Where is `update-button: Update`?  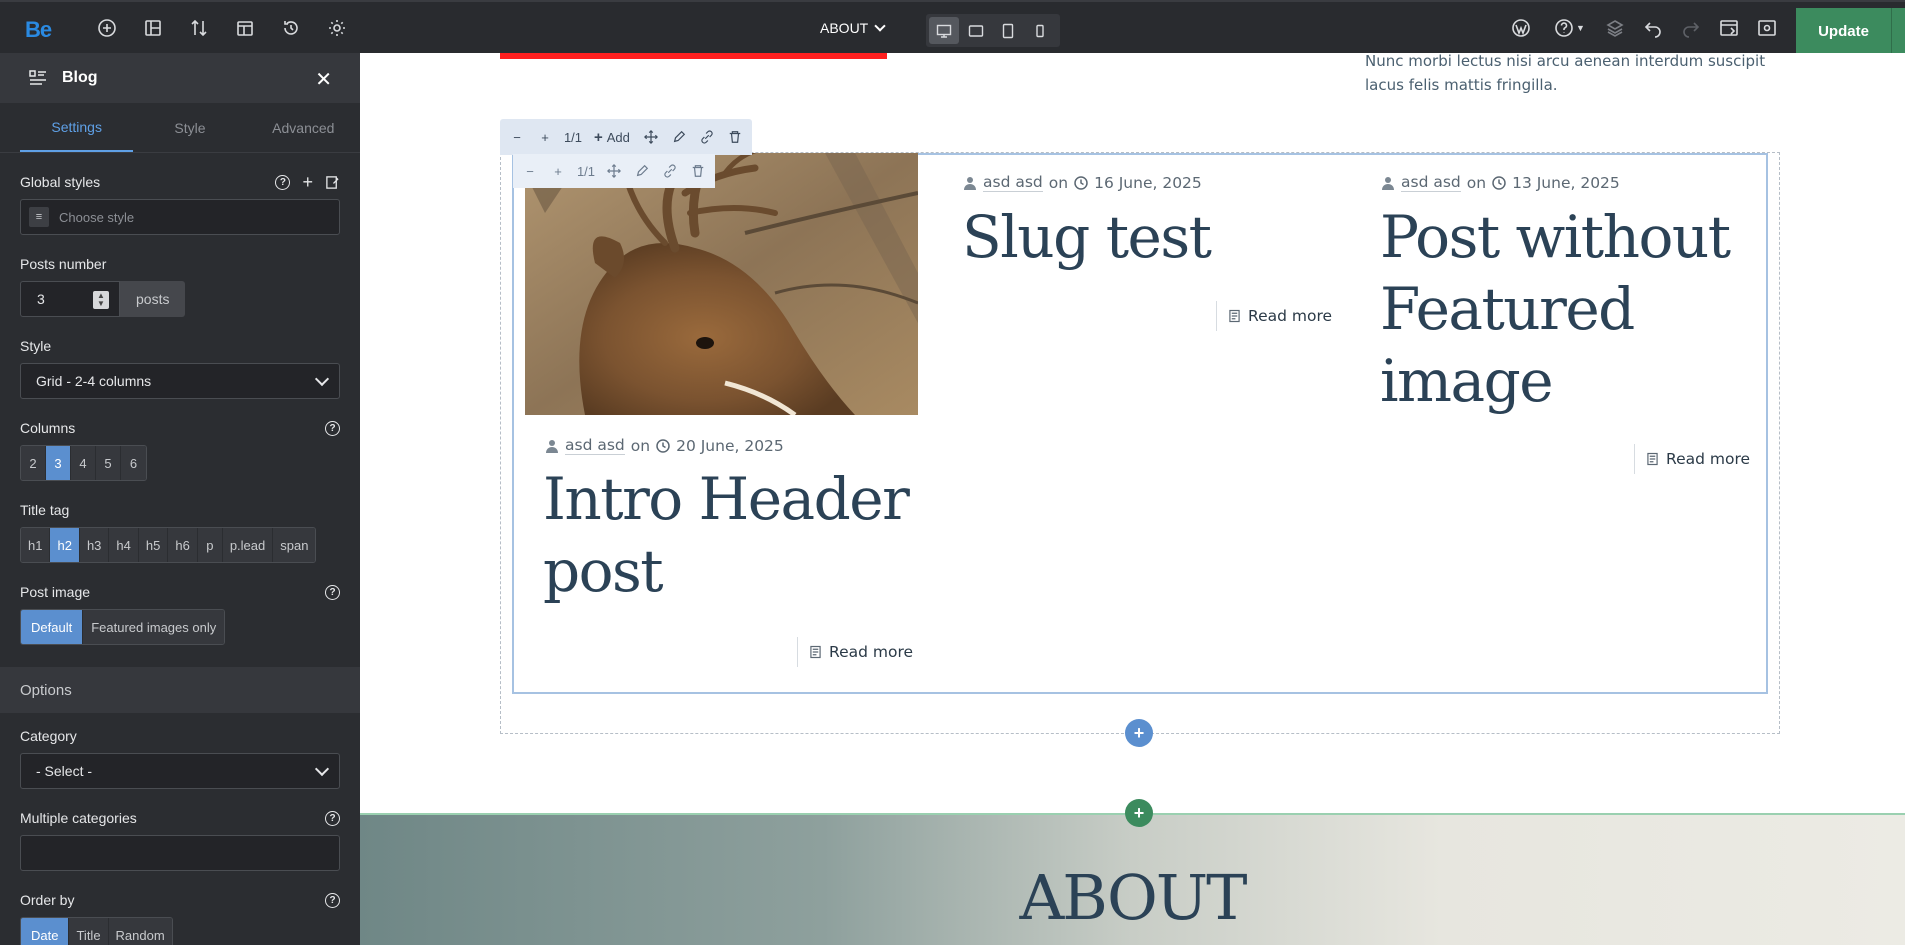
update-button: Update is located at coordinates (1843, 31).